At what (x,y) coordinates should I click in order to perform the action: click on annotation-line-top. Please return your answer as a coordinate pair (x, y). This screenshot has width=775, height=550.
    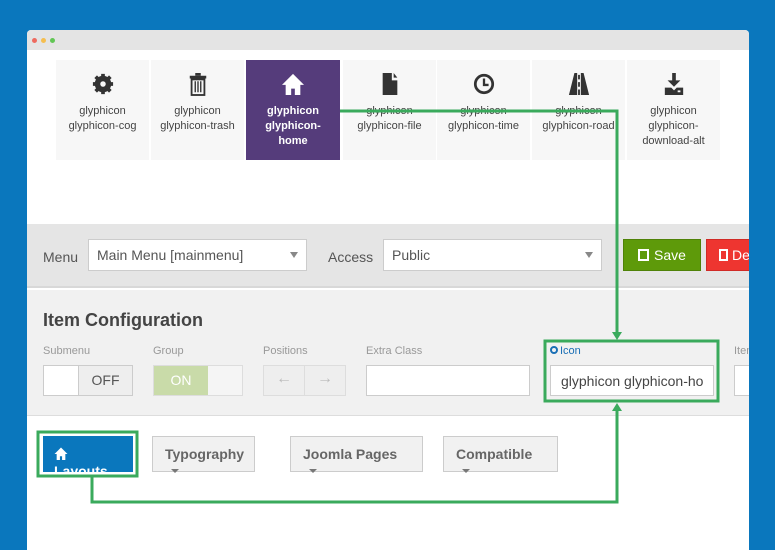
    Looking at the image, I should click on (479, 221).